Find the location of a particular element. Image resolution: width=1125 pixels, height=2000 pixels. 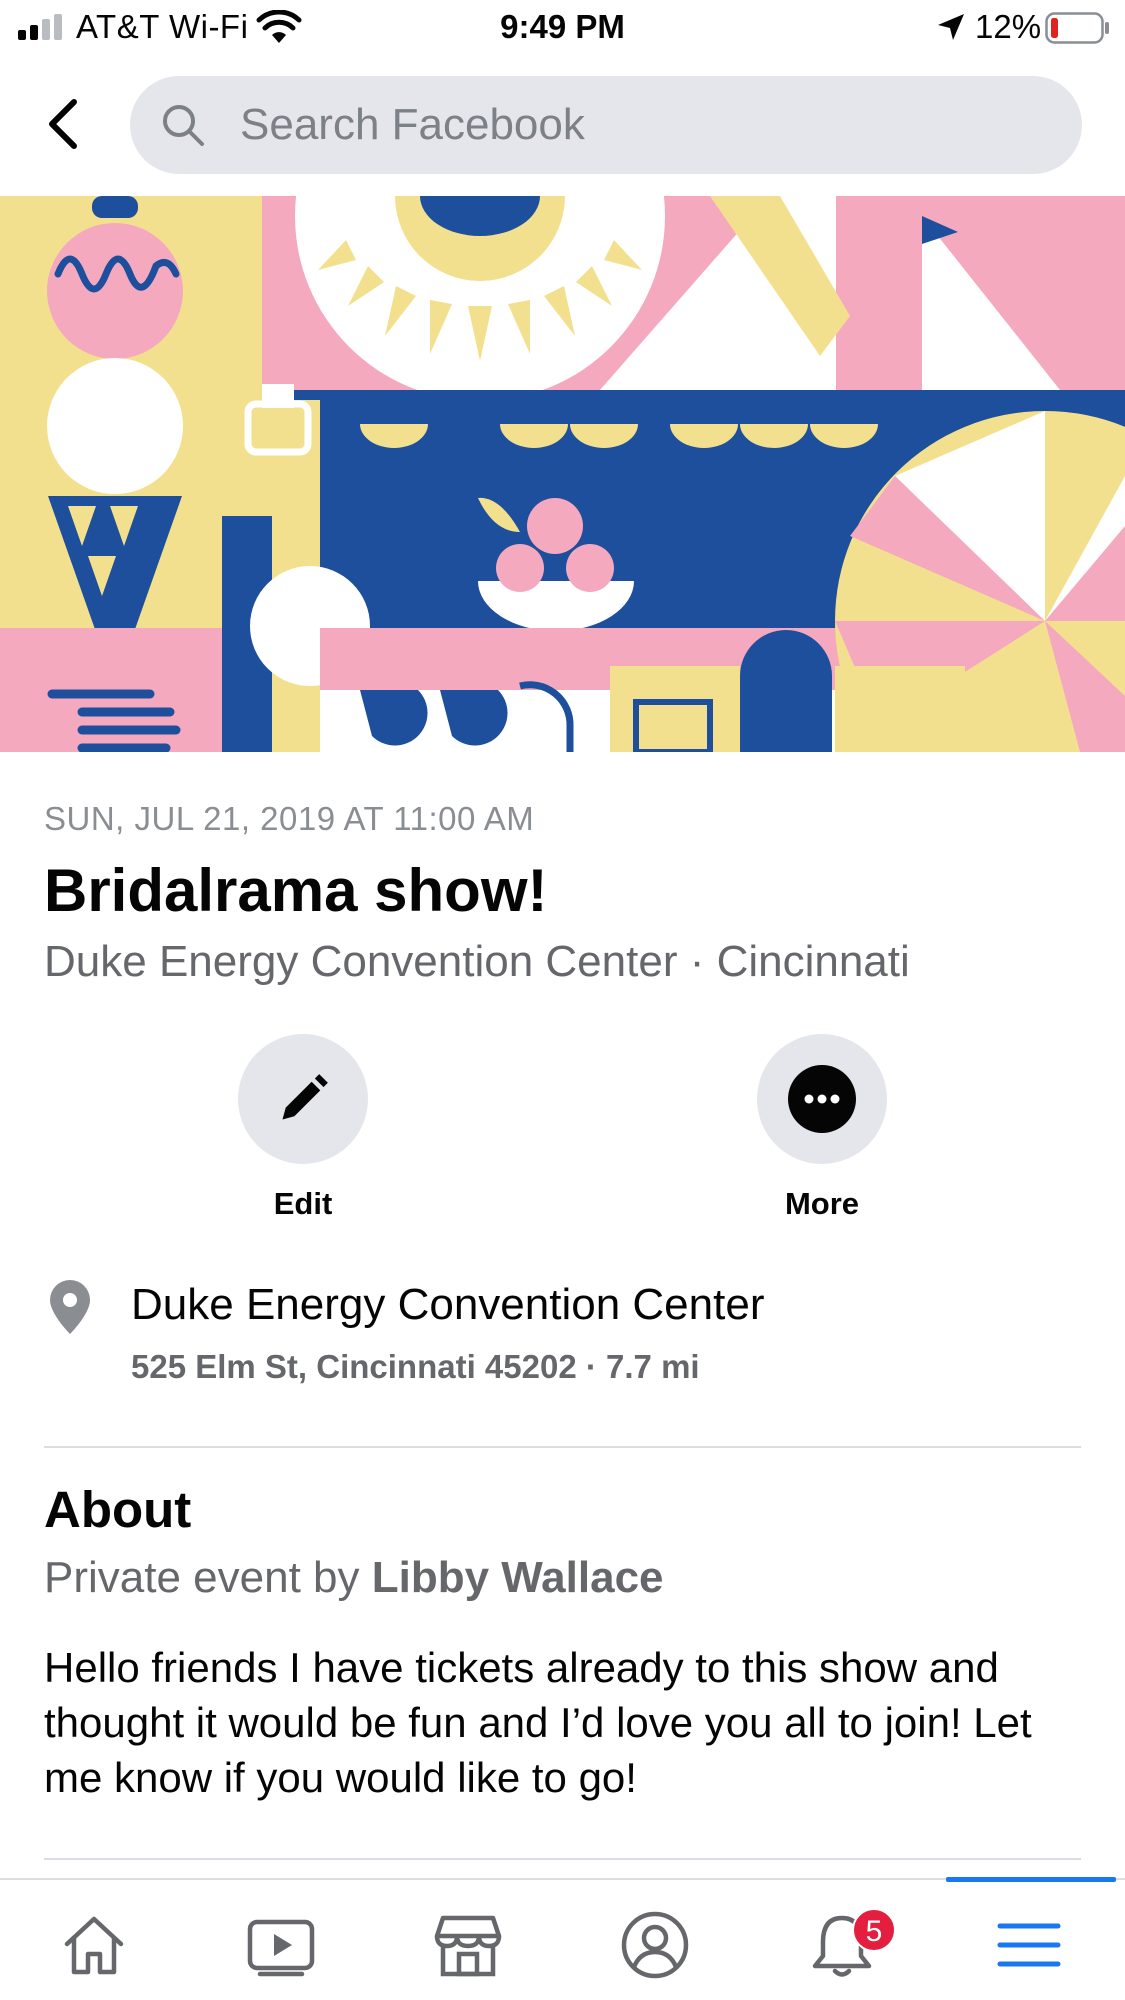

battery-icon is located at coordinates (1077, 28).